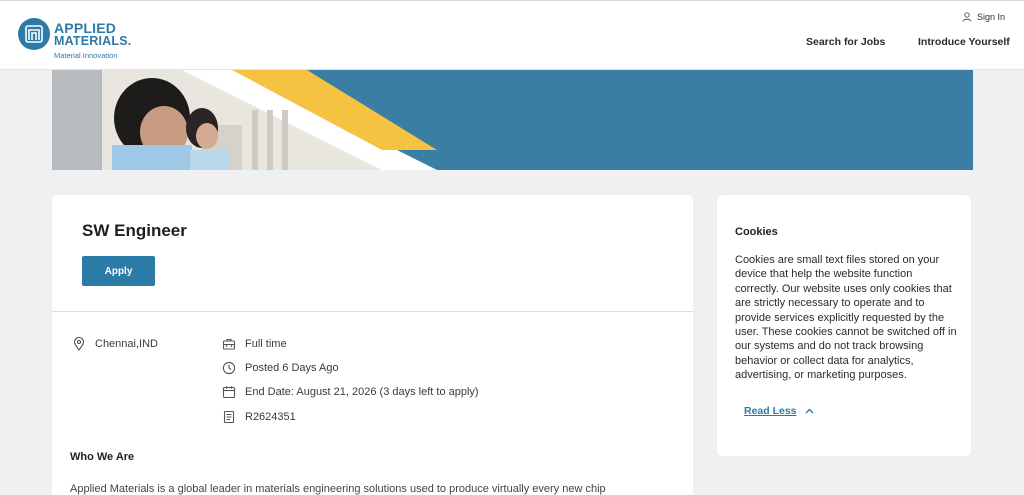  I want to click on divider, so click(372, 311).